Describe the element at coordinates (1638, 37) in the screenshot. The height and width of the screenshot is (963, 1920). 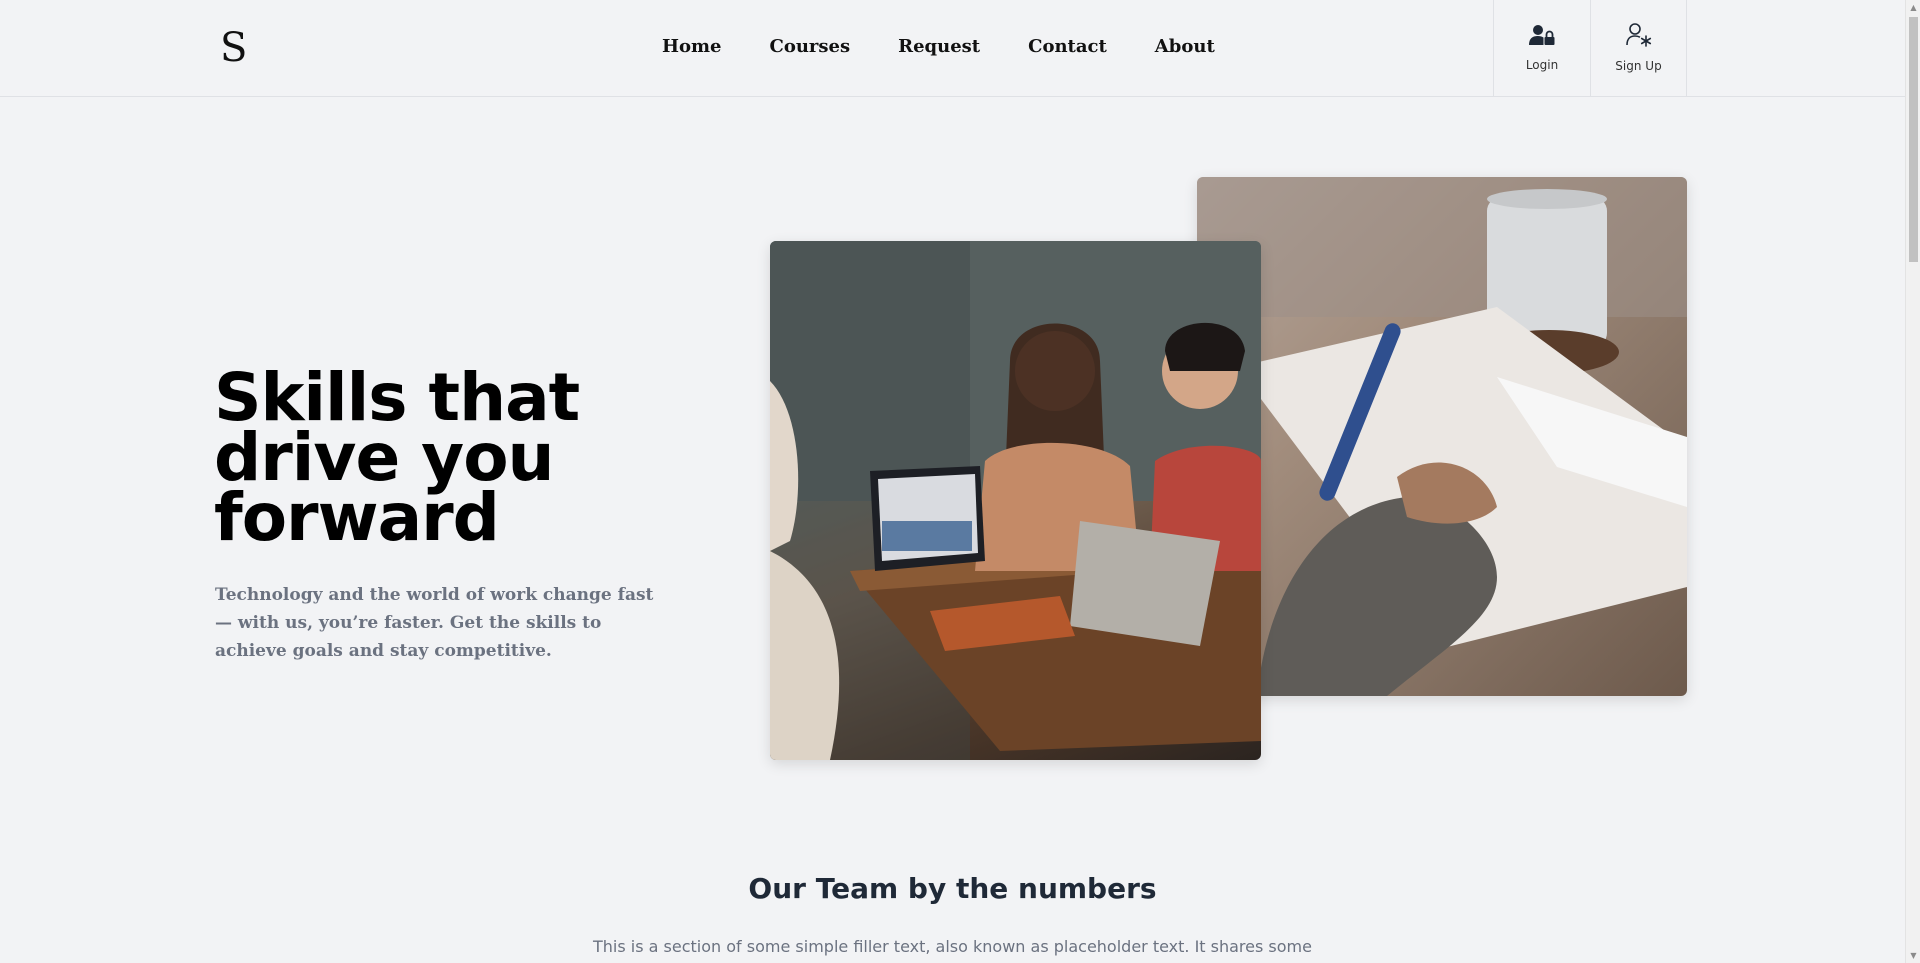
I see `user-asterisk-icon` at that location.